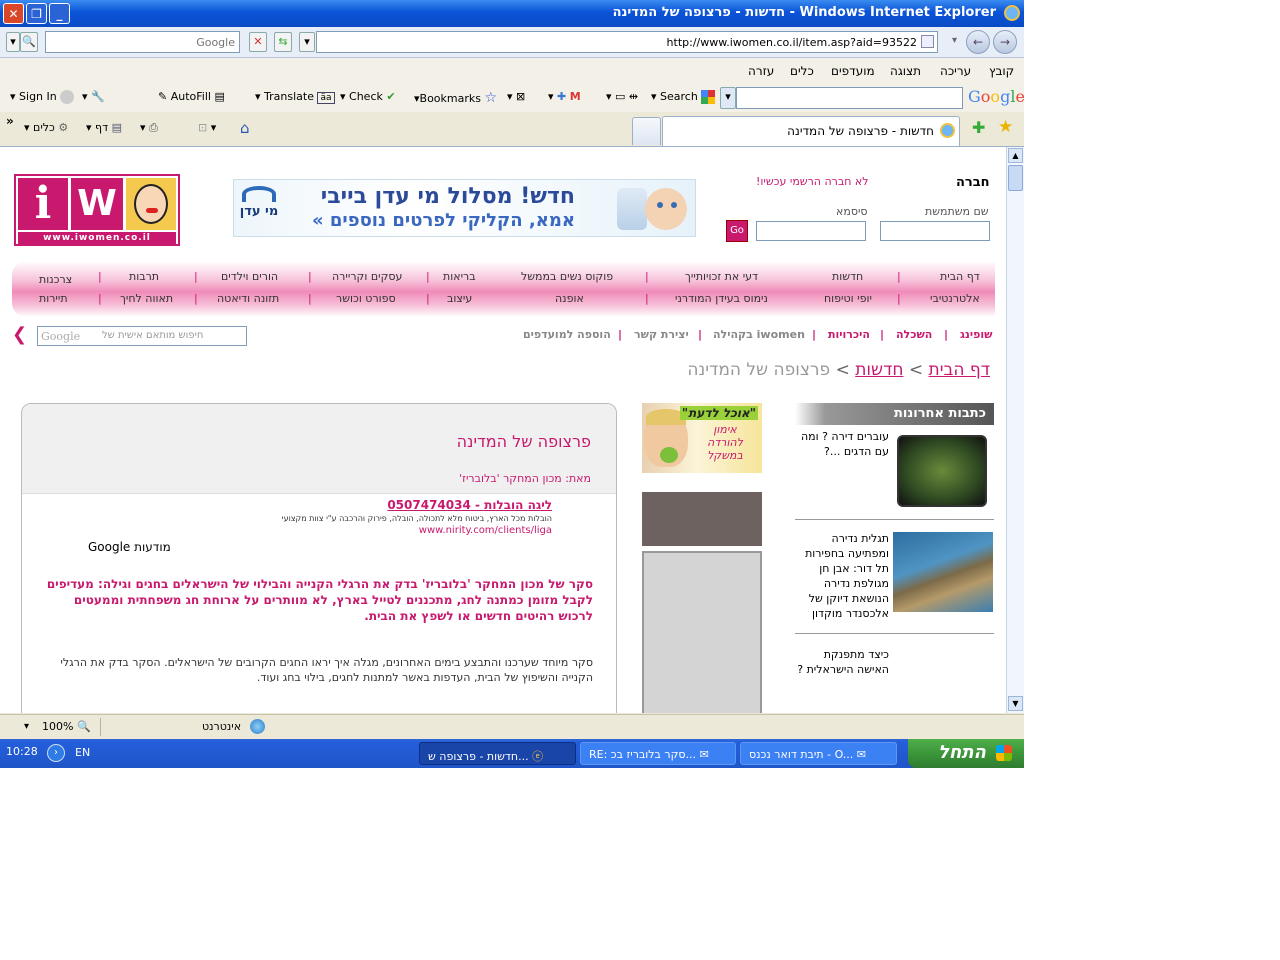 This screenshot has width=1280, height=960. I want to click on google-search-button: ▾ Search, so click(683, 97).